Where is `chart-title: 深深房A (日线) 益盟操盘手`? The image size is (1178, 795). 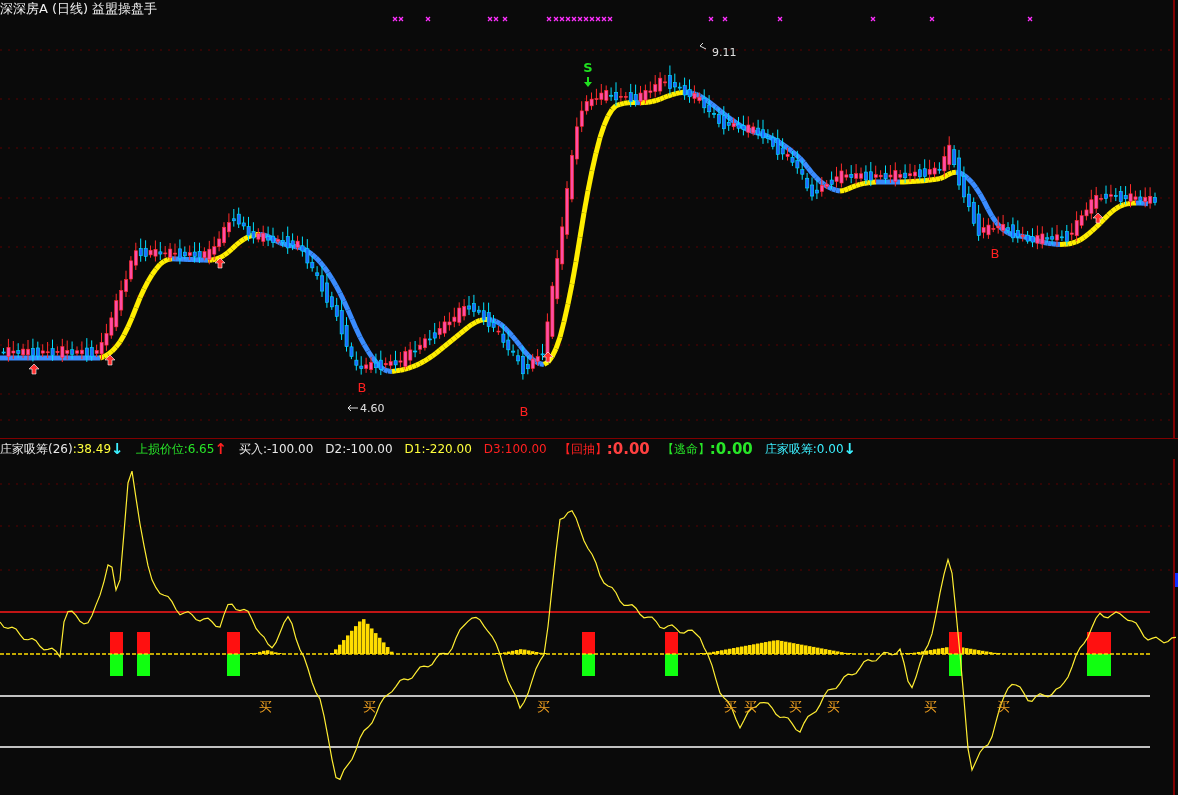 chart-title: 深深房A (日线) 益盟操盘手 is located at coordinates (79, 9).